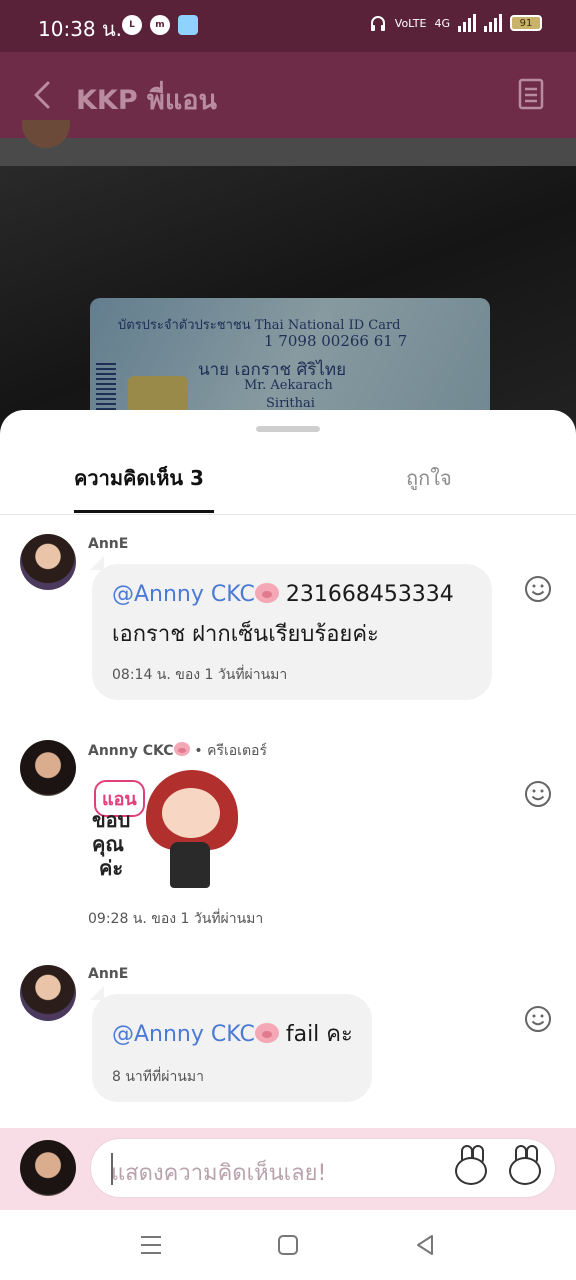  Describe the element at coordinates (80, 29) in the screenshot. I see `status-time: 10:38 น.` at that location.